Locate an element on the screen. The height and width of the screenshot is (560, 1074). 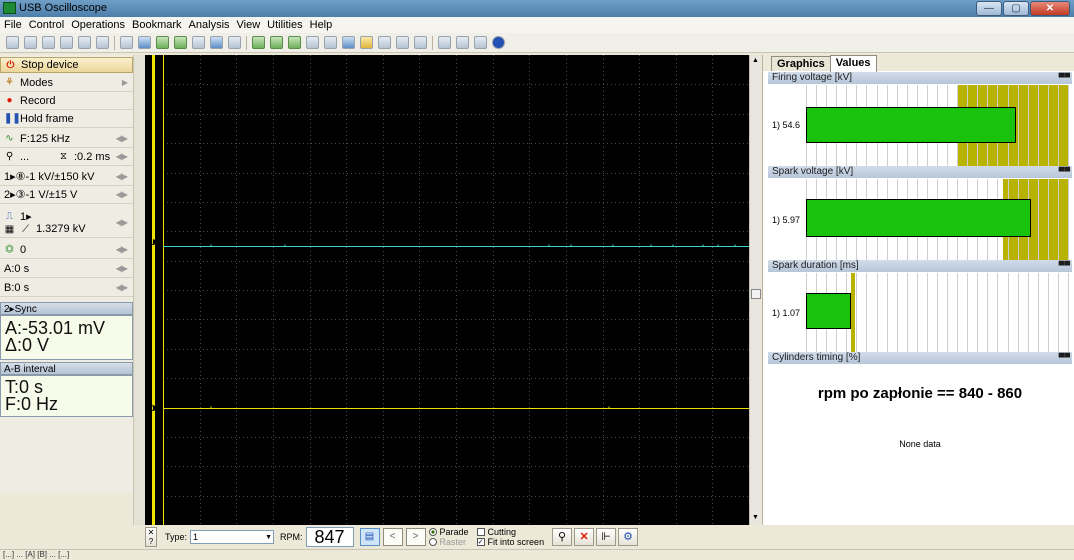
scroll-thumb is located at coordinates (756, 294).